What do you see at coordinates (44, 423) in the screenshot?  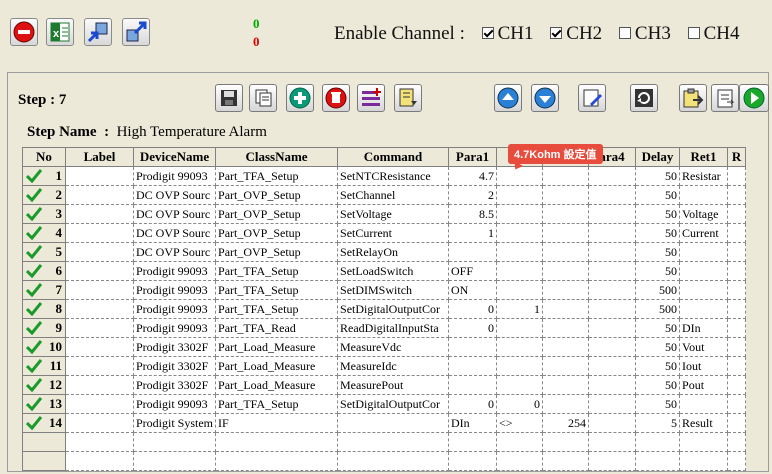 I see `row-number-cell: 14` at bounding box center [44, 423].